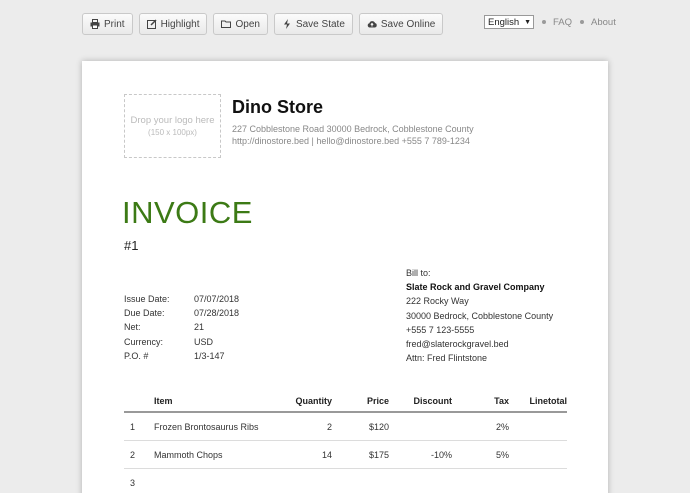  I want to click on logo-dropzone-size: (150 x 100px), so click(172, 132).